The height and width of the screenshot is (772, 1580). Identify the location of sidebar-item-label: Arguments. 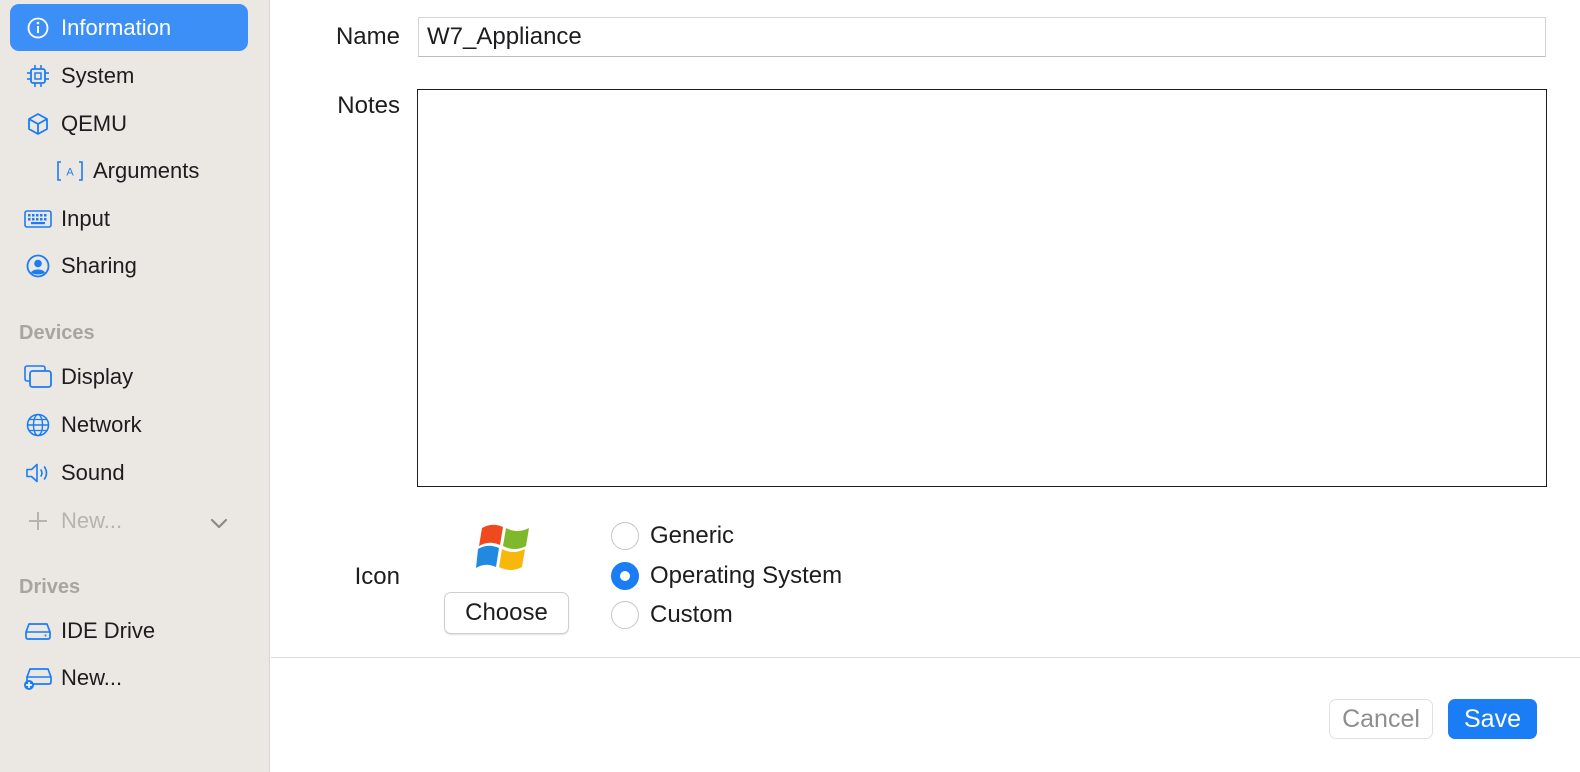
(146, 170).